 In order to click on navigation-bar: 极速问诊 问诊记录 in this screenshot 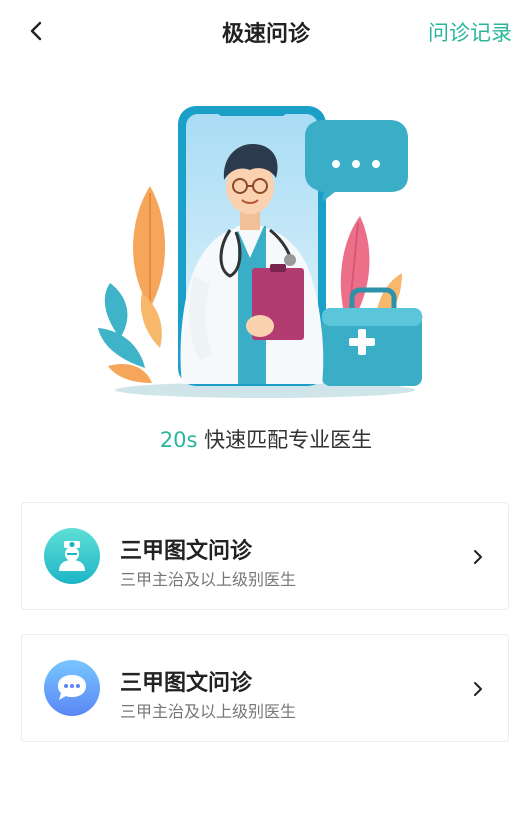, I will do `click(266, 32)`.